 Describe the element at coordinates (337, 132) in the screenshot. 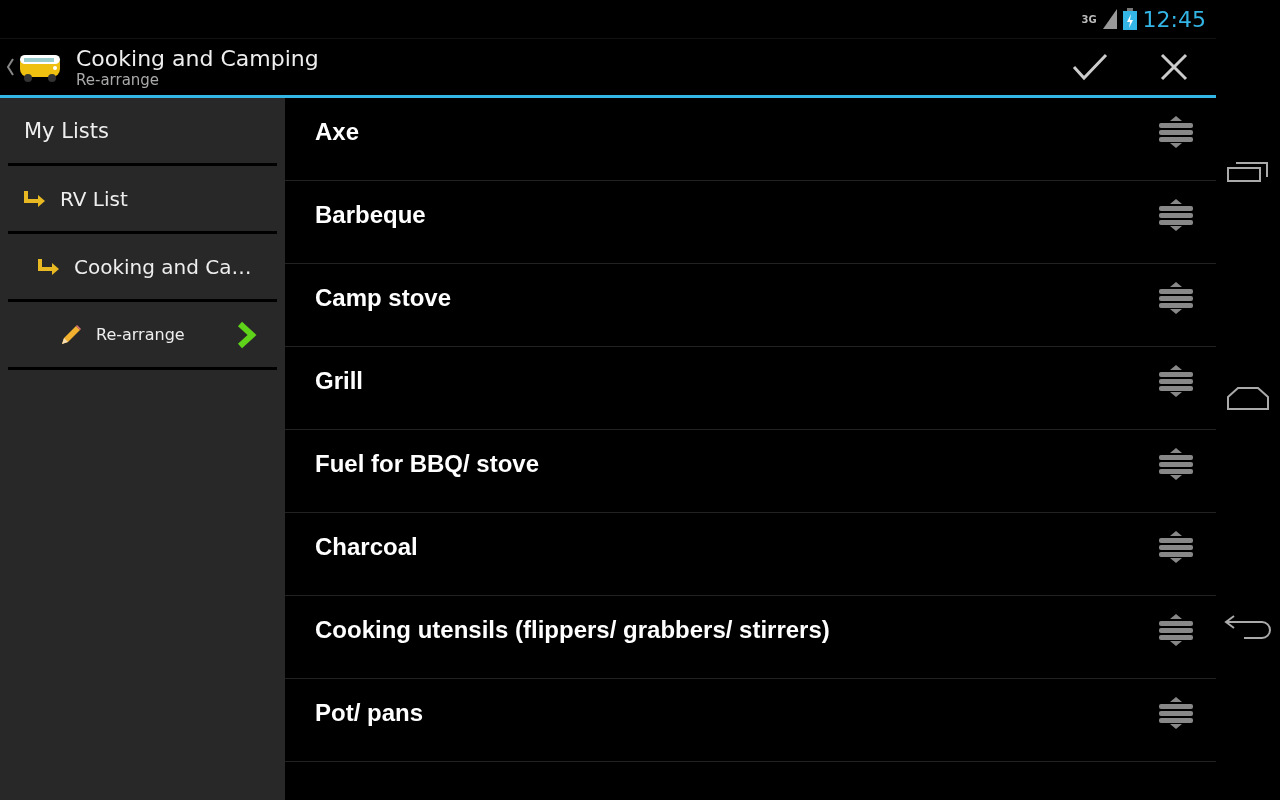

I see `list-item: Axe` at that location.